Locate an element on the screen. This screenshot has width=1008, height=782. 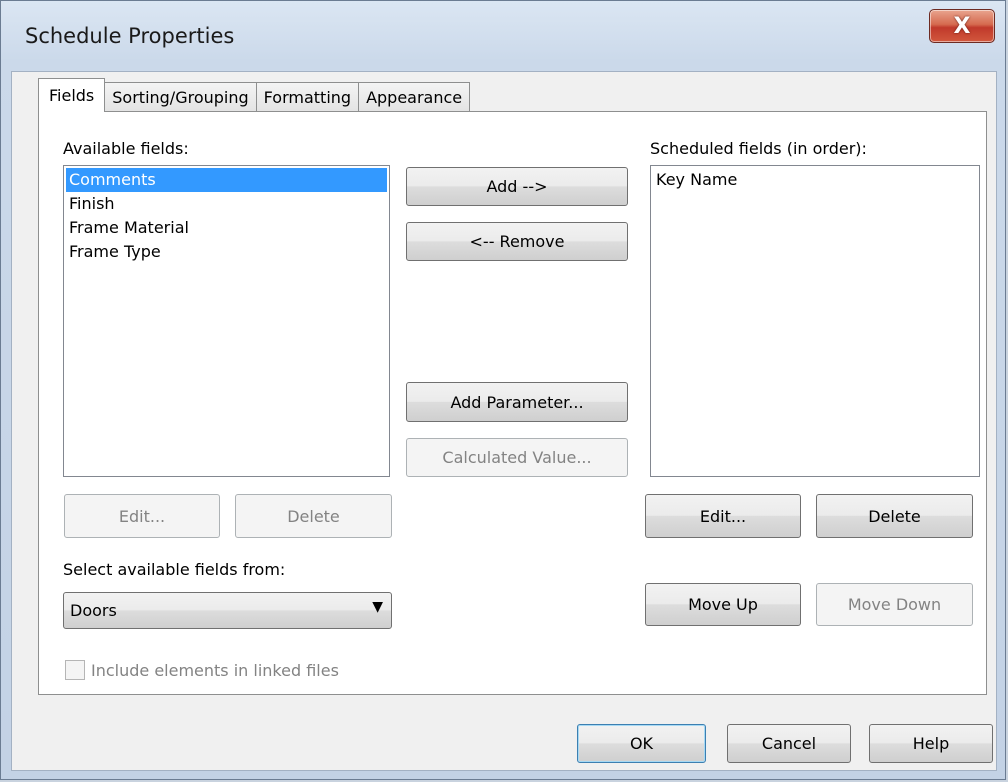
list-item: Comments is located at coordinates (226, 180).